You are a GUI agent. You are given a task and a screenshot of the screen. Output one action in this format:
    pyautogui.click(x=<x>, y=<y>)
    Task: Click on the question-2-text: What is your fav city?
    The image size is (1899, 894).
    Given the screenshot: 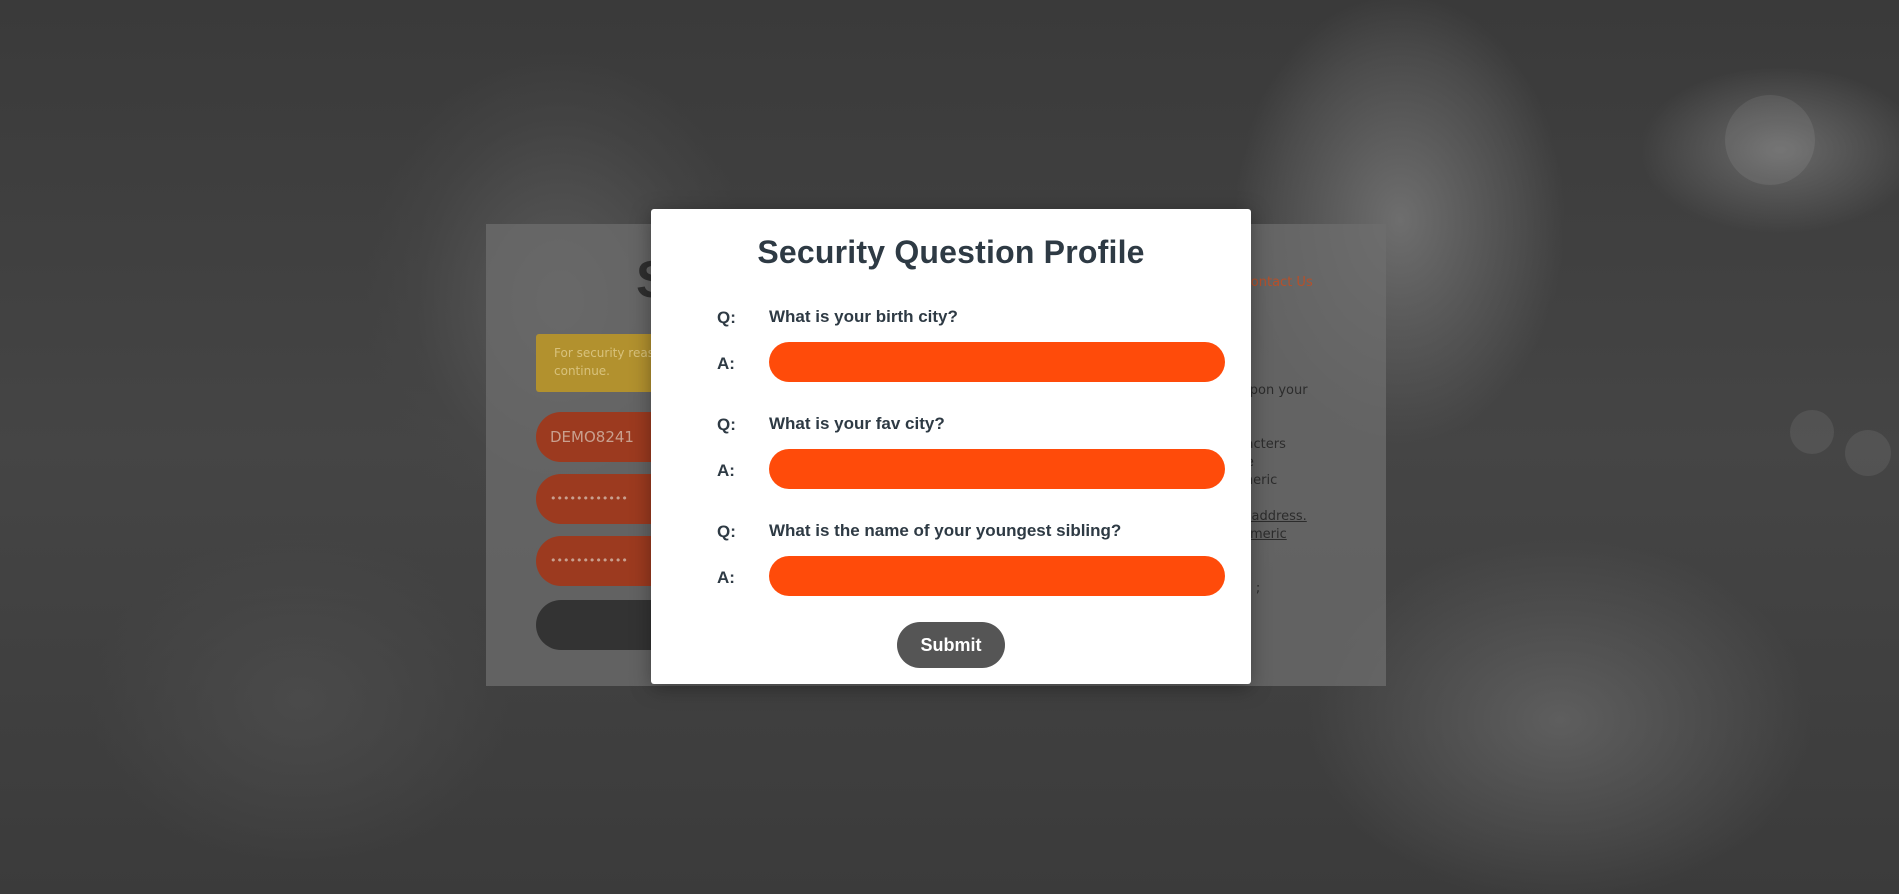 What is the action you would take?
    pyautogui.click(x=857, y=423)
    